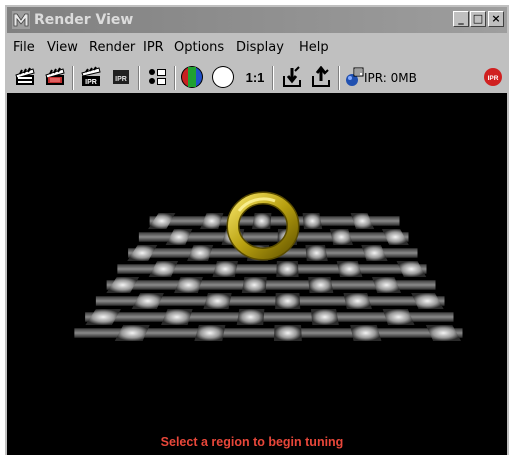  What do you see at coordinates (252, 442) in the screenshot?
I see `status-message: Select a region to begin tuning` at bounding box center [252, 442].